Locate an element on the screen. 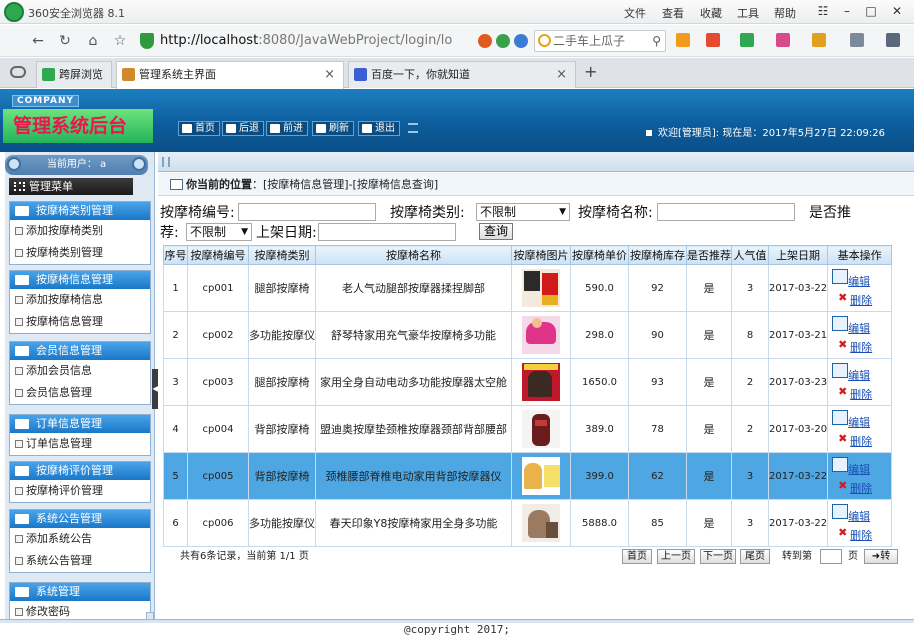  minimize-icon: – is located at coordinates (847, 11).